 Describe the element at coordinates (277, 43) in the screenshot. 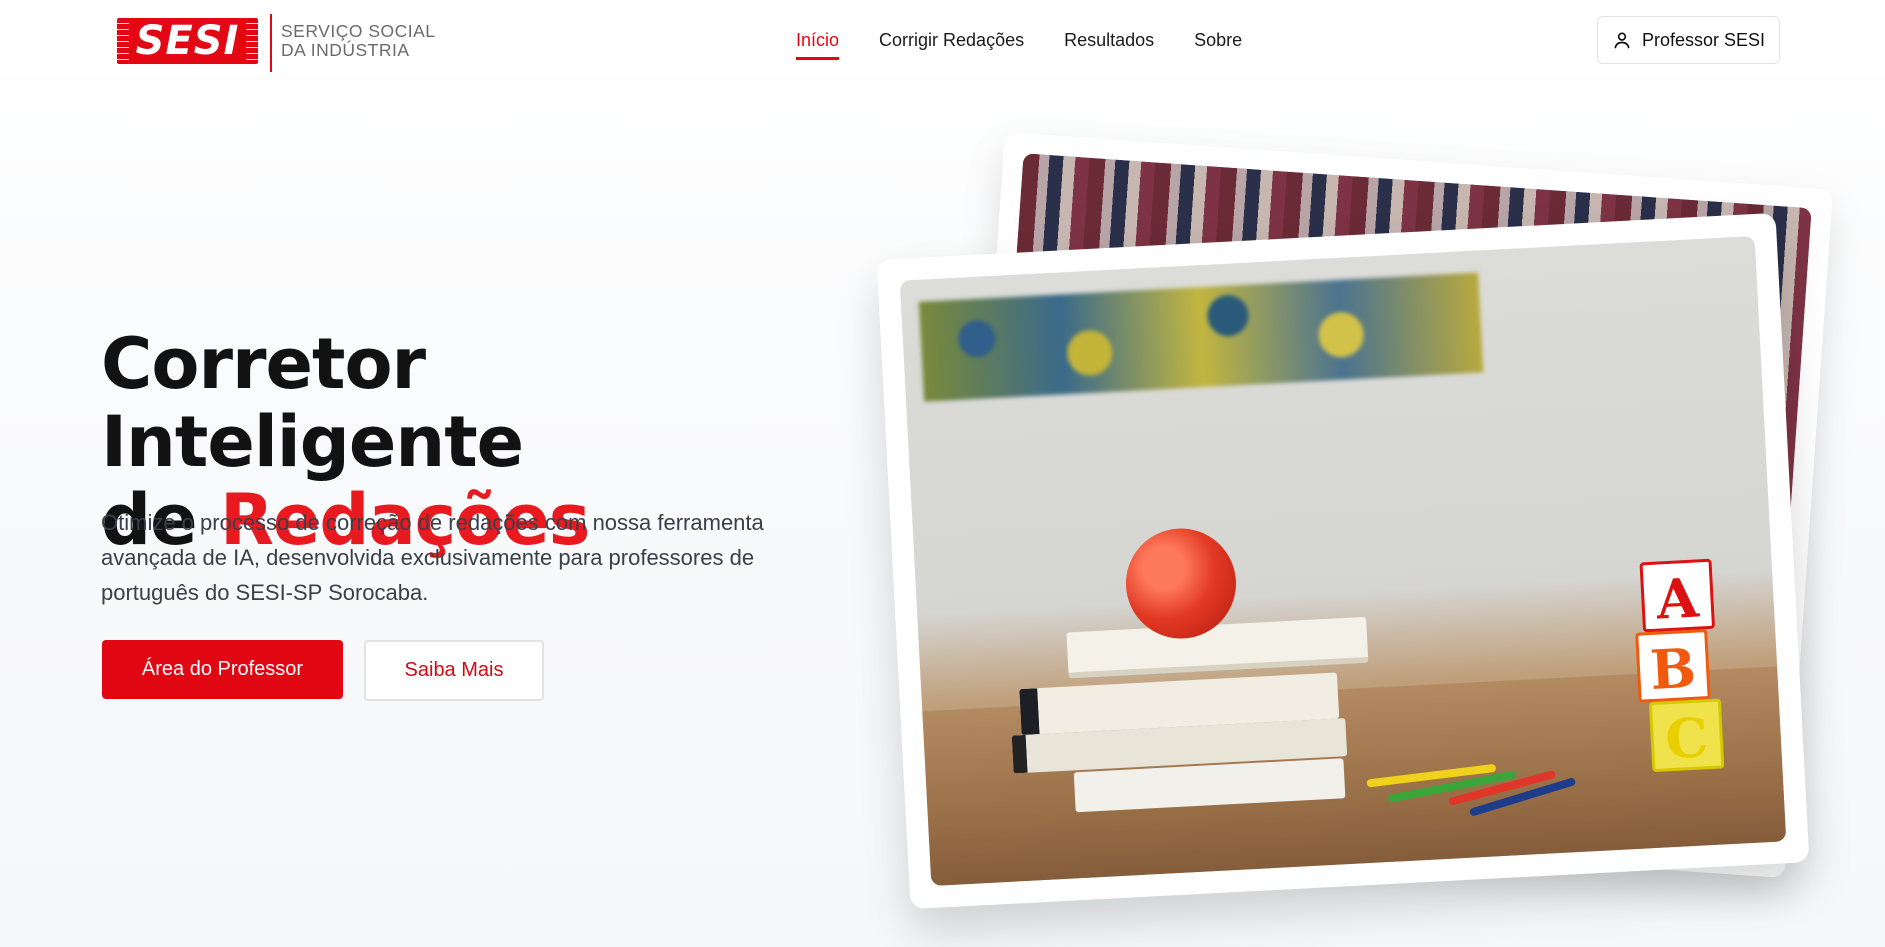

I see `sesi-logo: SESI SERVIÇO SOCIAL DA INDÚSTRIA` at that location.